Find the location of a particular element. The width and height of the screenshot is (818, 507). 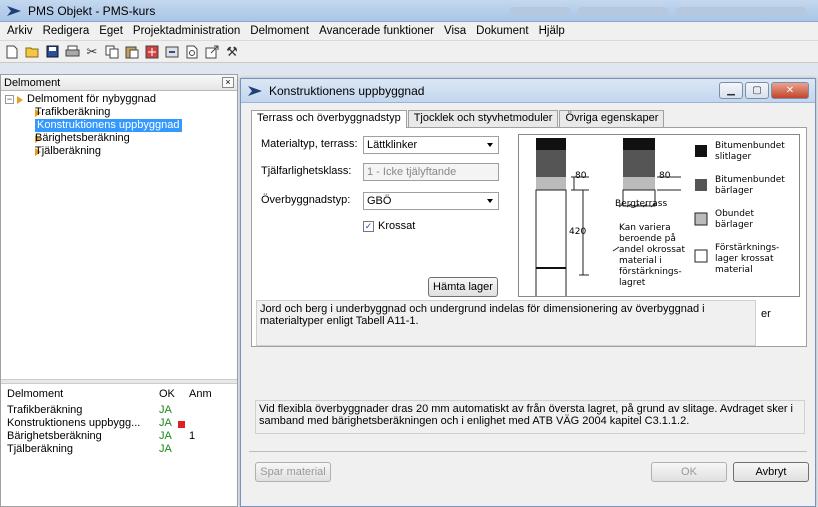

row-anm: 1 is located at coordinates (192, 436).